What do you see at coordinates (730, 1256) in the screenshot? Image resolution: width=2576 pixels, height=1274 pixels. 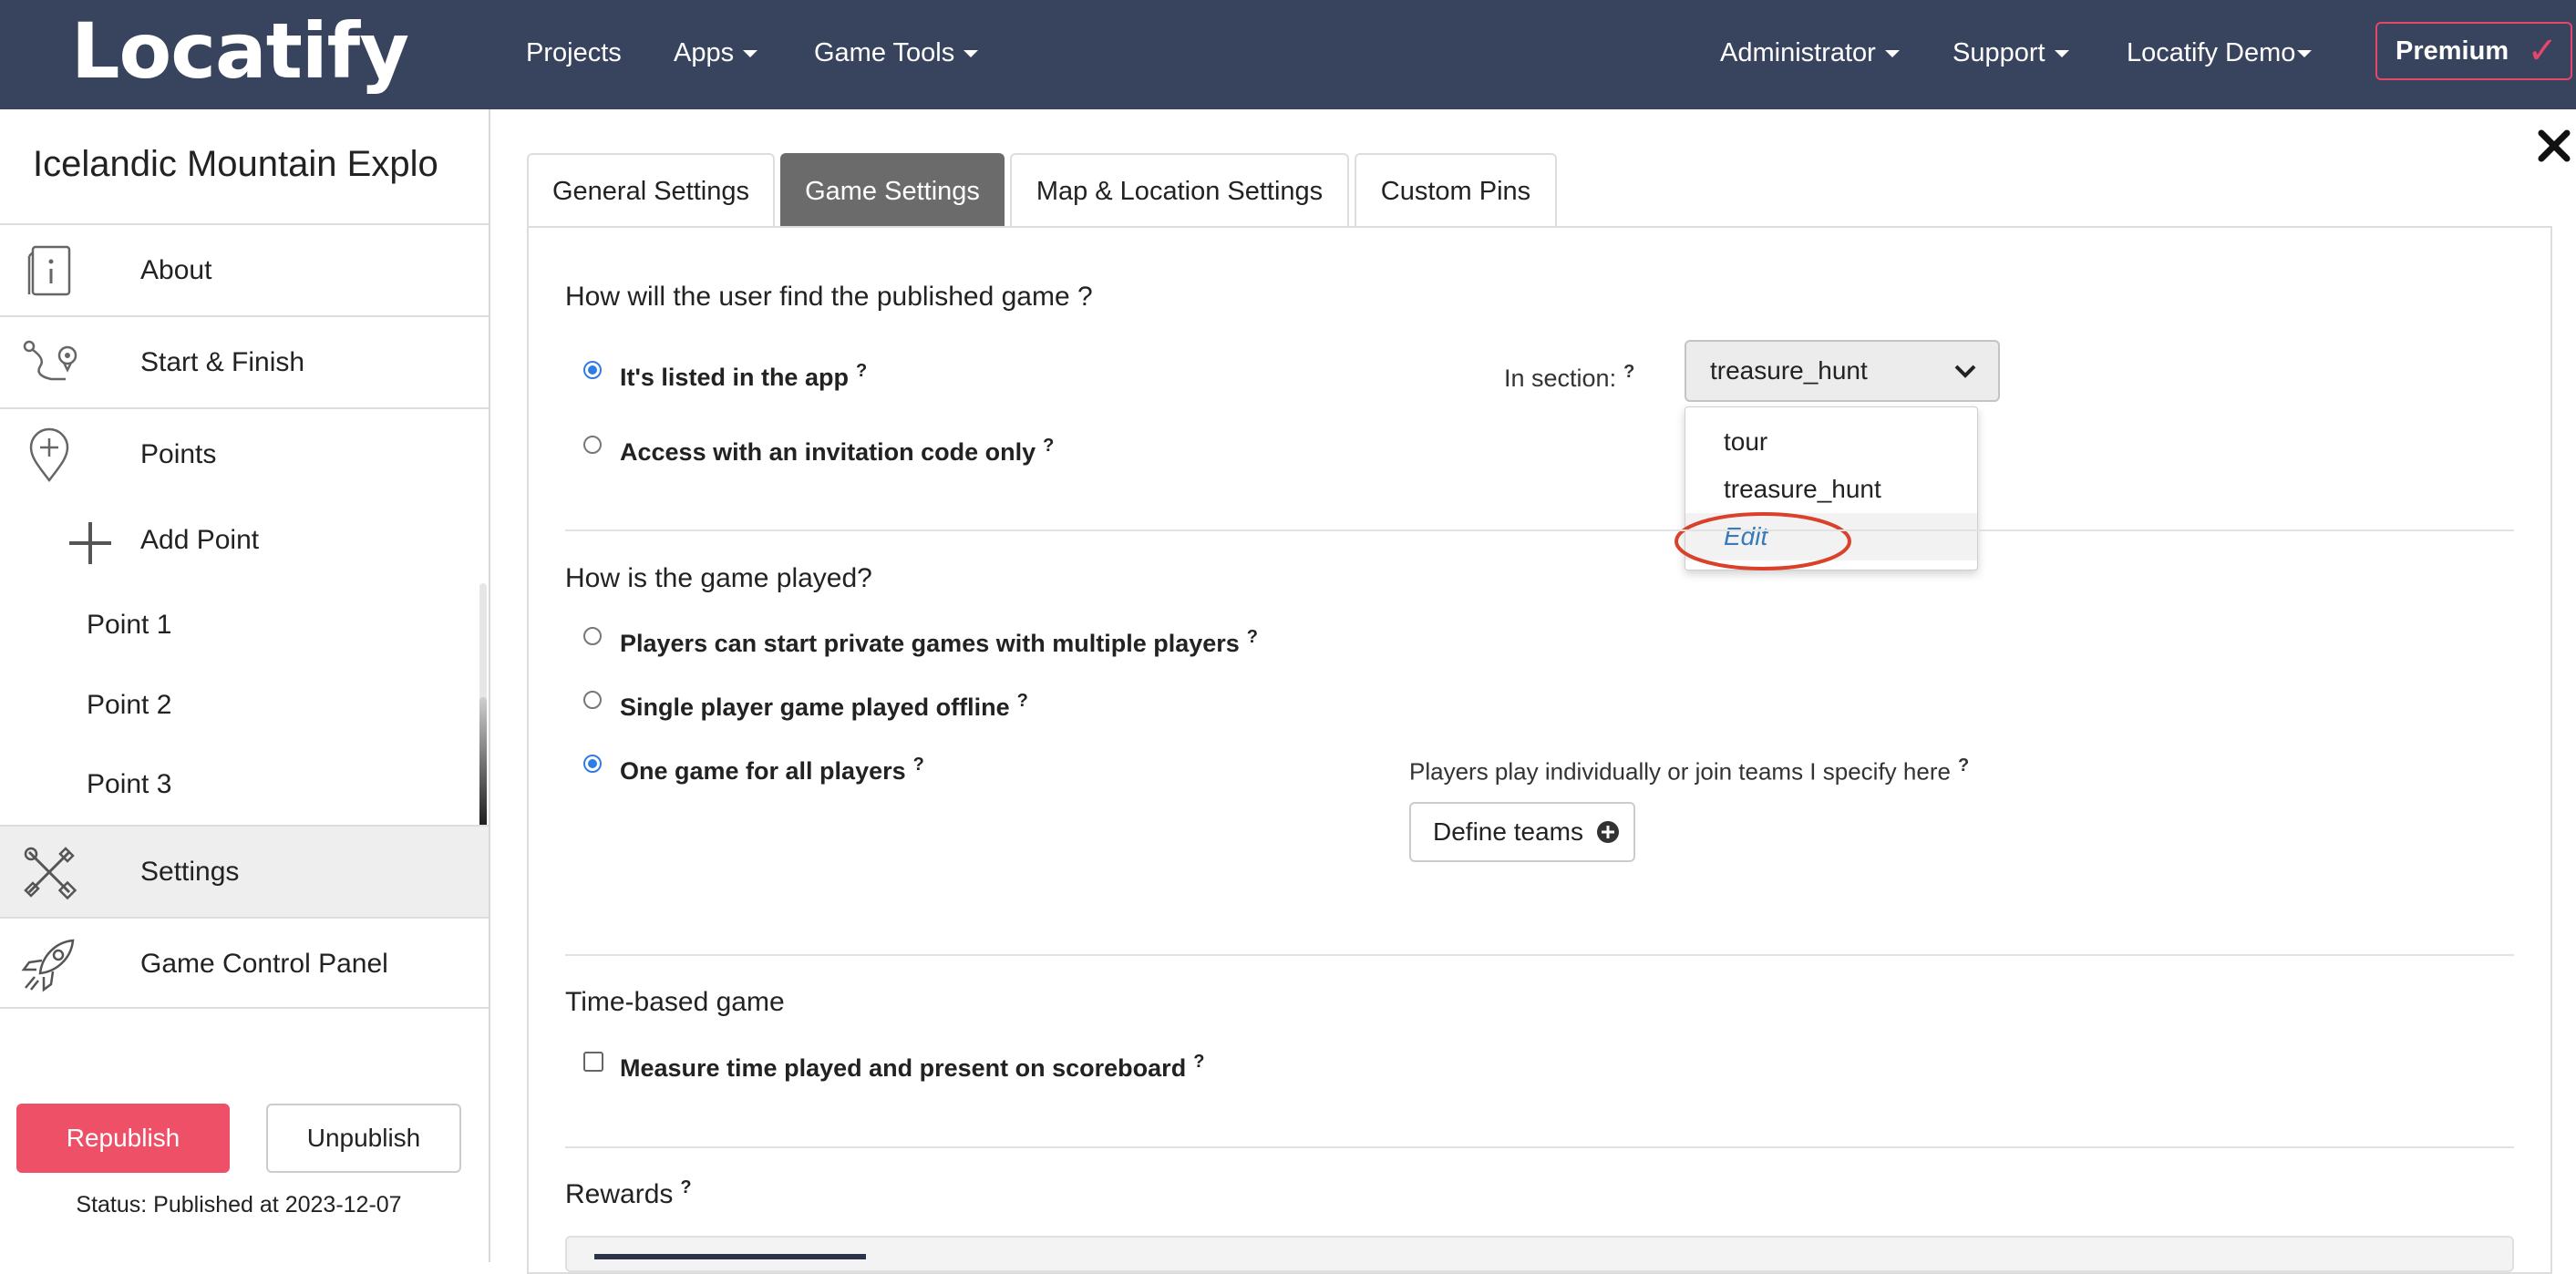 I see `rewards-preview` at bounding box center [730, 1256].